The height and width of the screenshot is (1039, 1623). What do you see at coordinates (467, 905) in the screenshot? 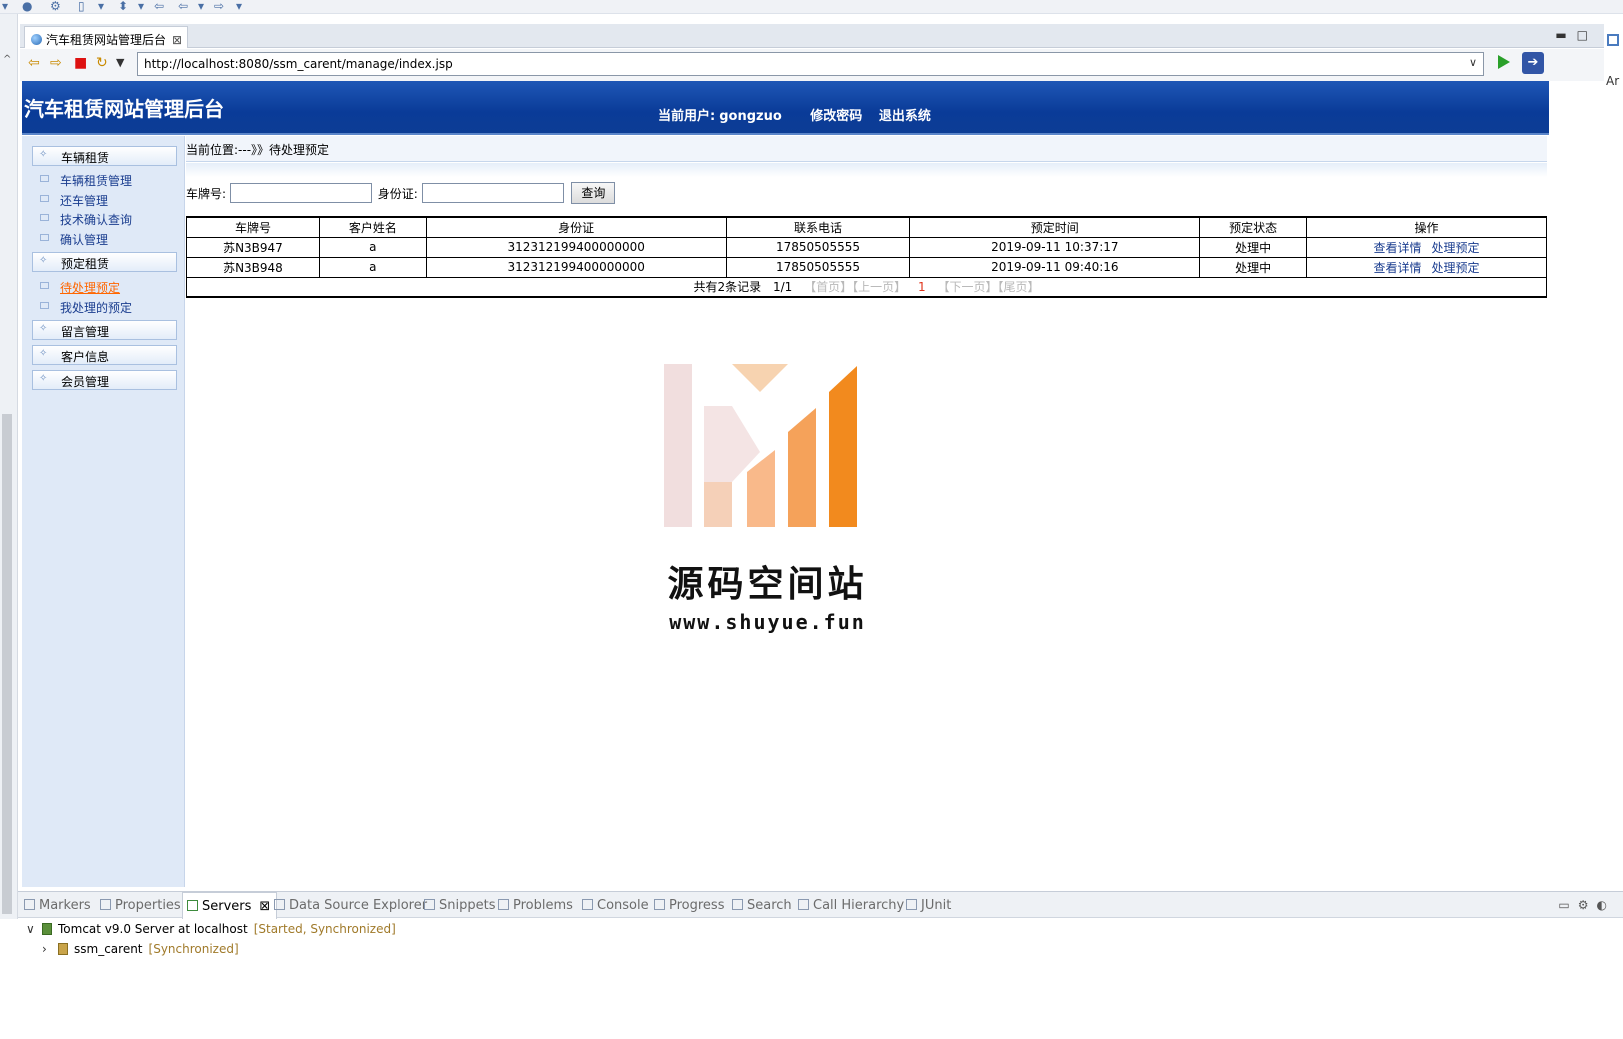
I see `tab-label: Snippets` at bounding box center [467, 905].